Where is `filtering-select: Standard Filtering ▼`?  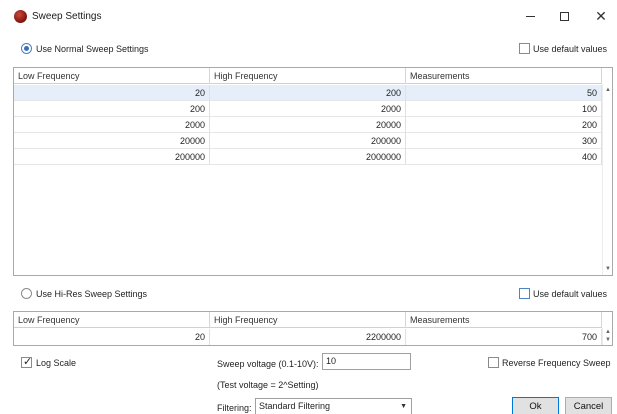
filtering-select: Standard Filtering ▼ is located at coordinates (333, 406).